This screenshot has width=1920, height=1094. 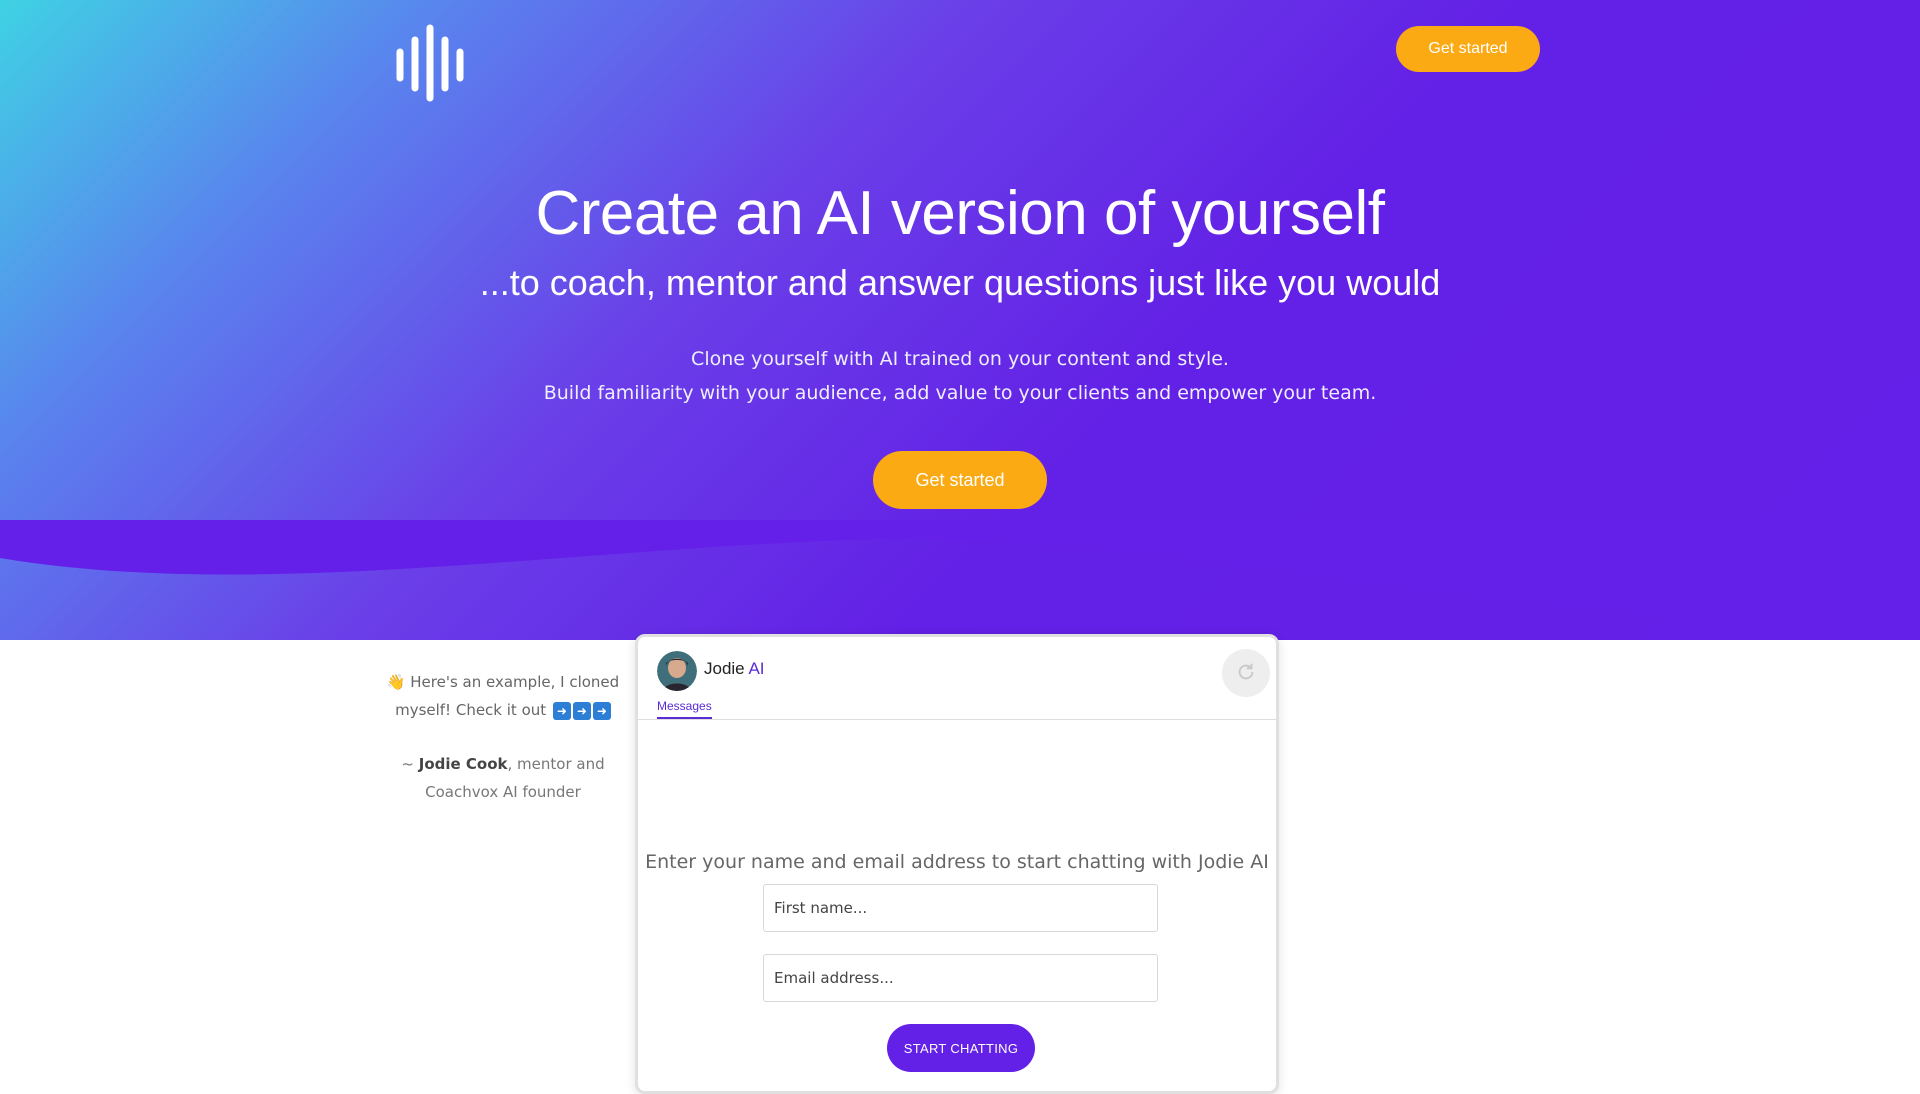 I want to click on refresh-icon, so click(x=1246, y=671).